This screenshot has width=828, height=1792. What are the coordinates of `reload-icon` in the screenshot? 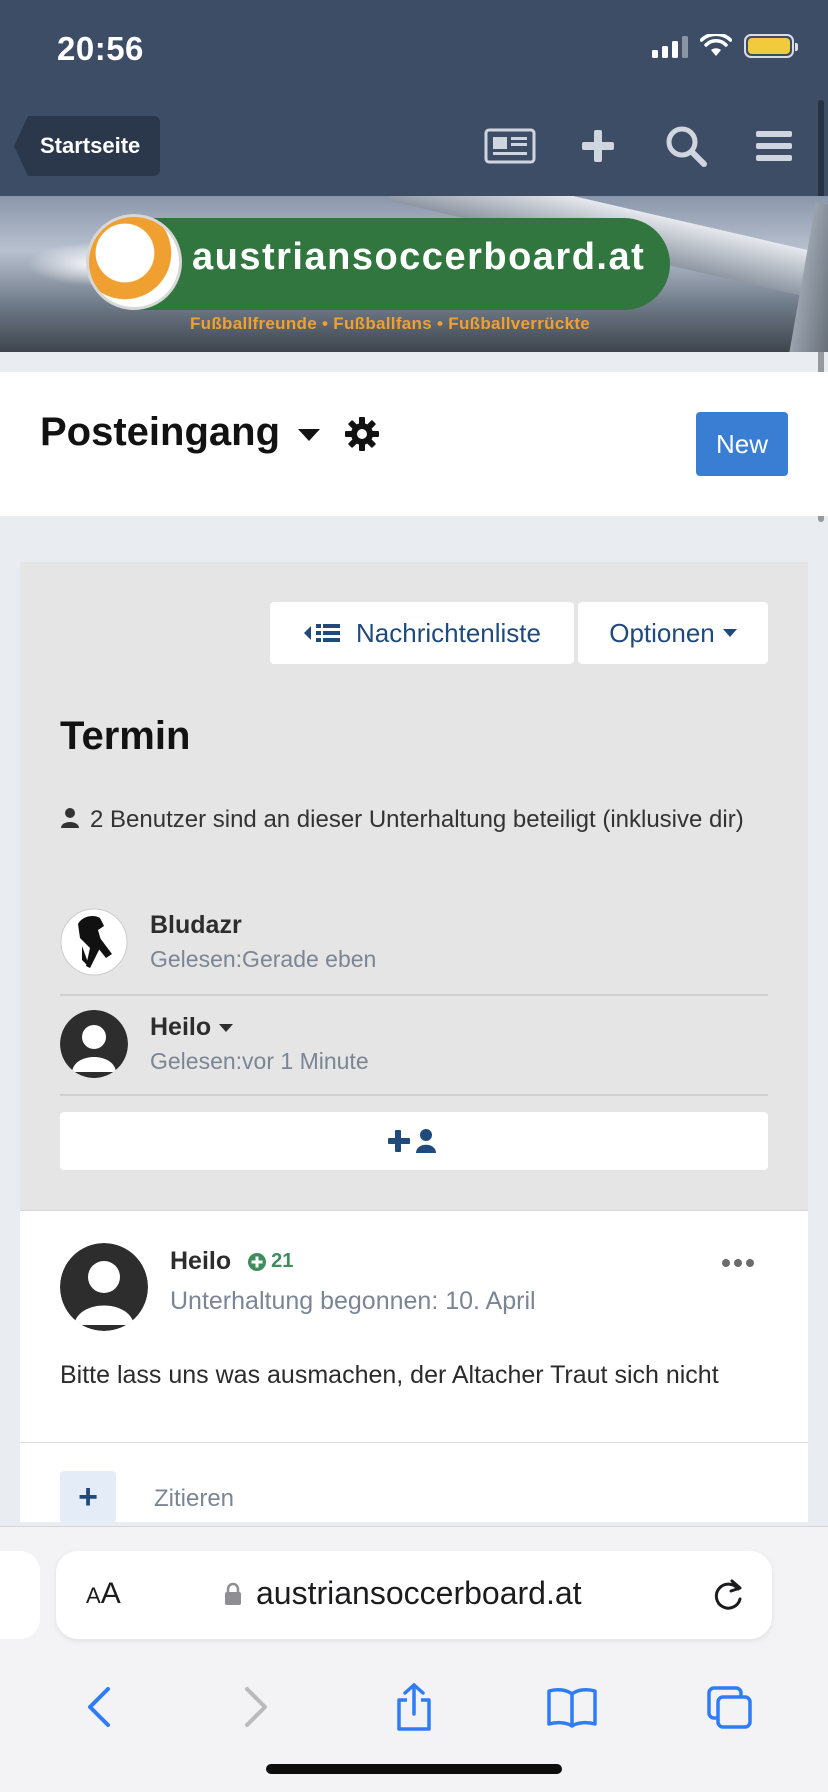 It's located at (728, 1597).